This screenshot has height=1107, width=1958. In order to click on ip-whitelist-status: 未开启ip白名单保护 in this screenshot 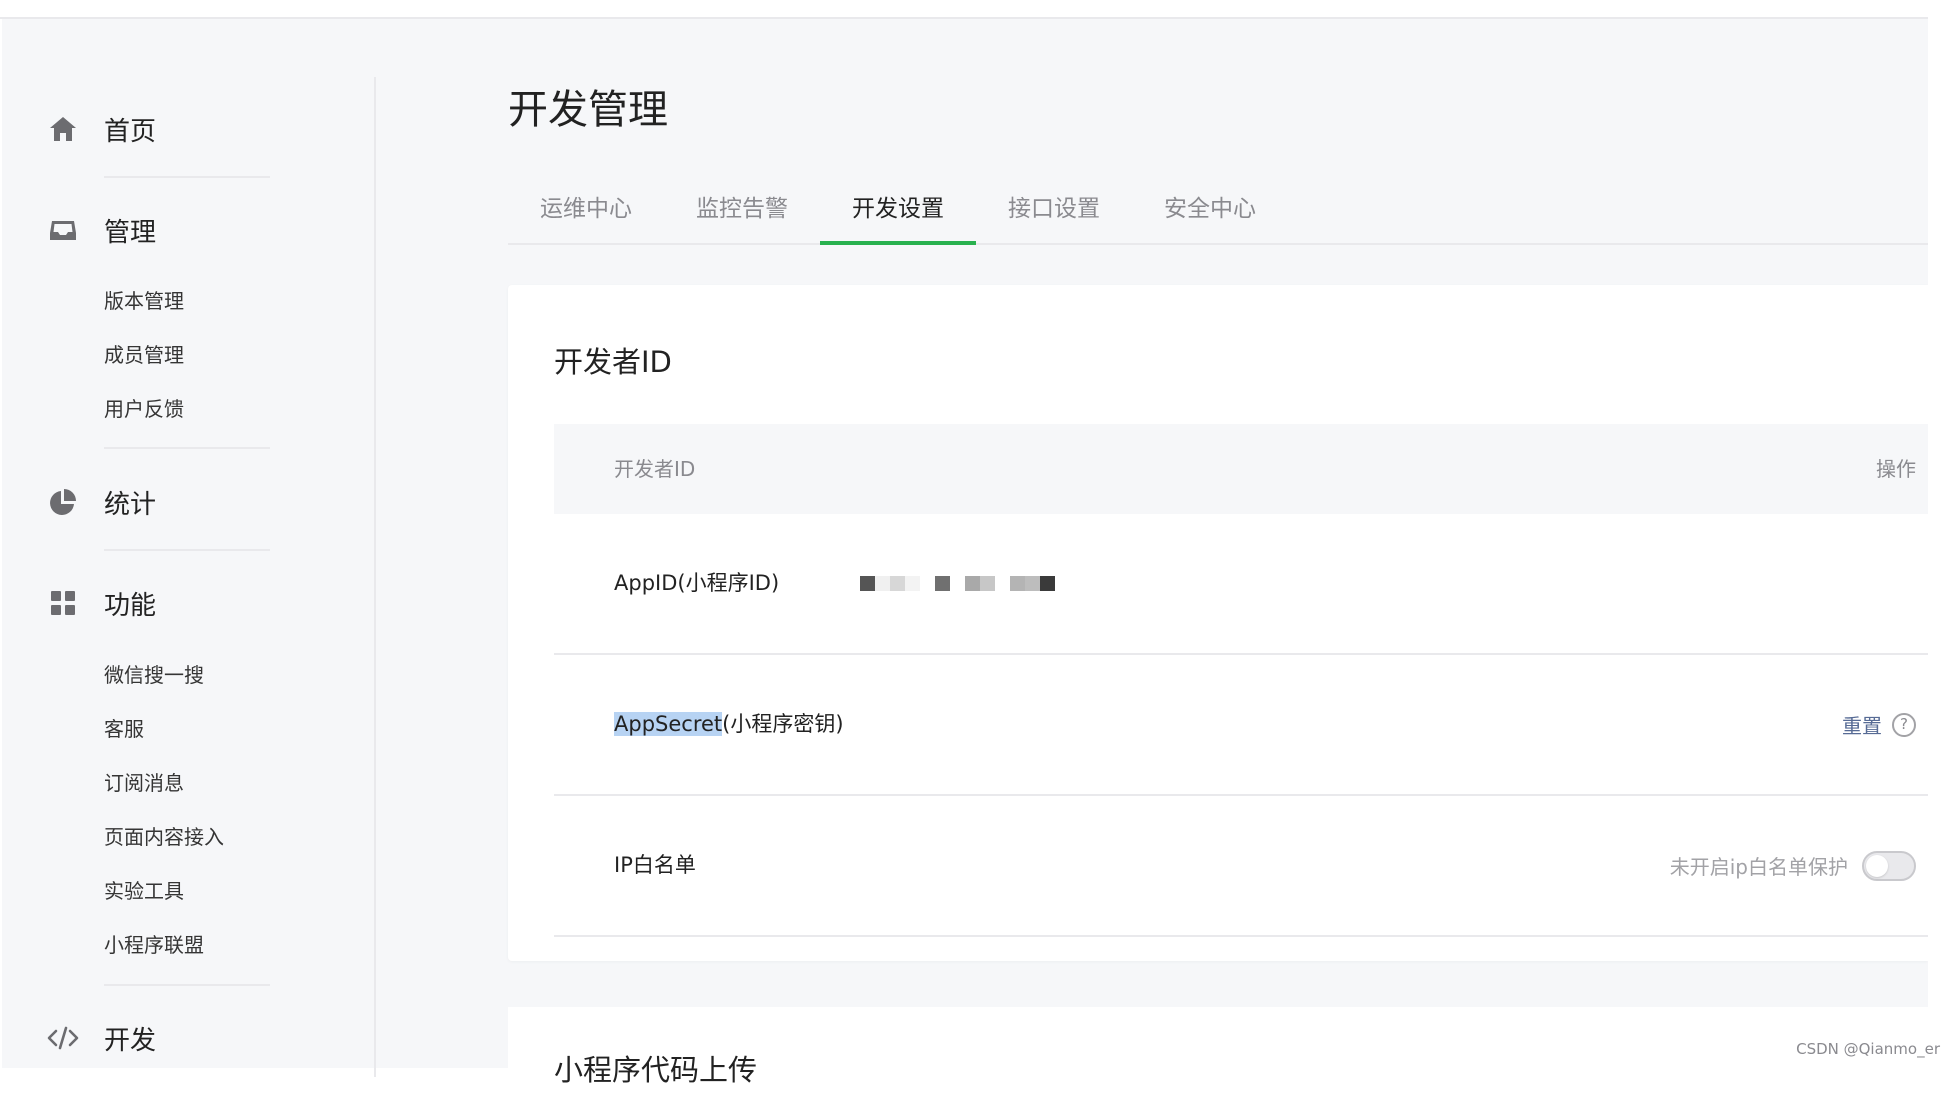, I will do `click(1758, 867)`.